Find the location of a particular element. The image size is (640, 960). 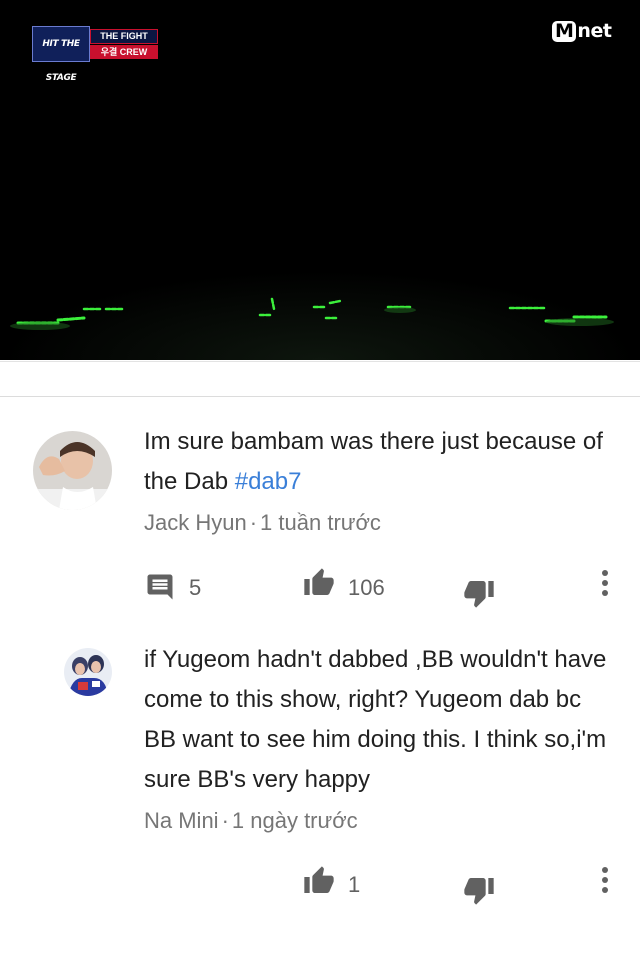

show-logo-title: HIT THE STAGE is located at coordinates (61, 54).